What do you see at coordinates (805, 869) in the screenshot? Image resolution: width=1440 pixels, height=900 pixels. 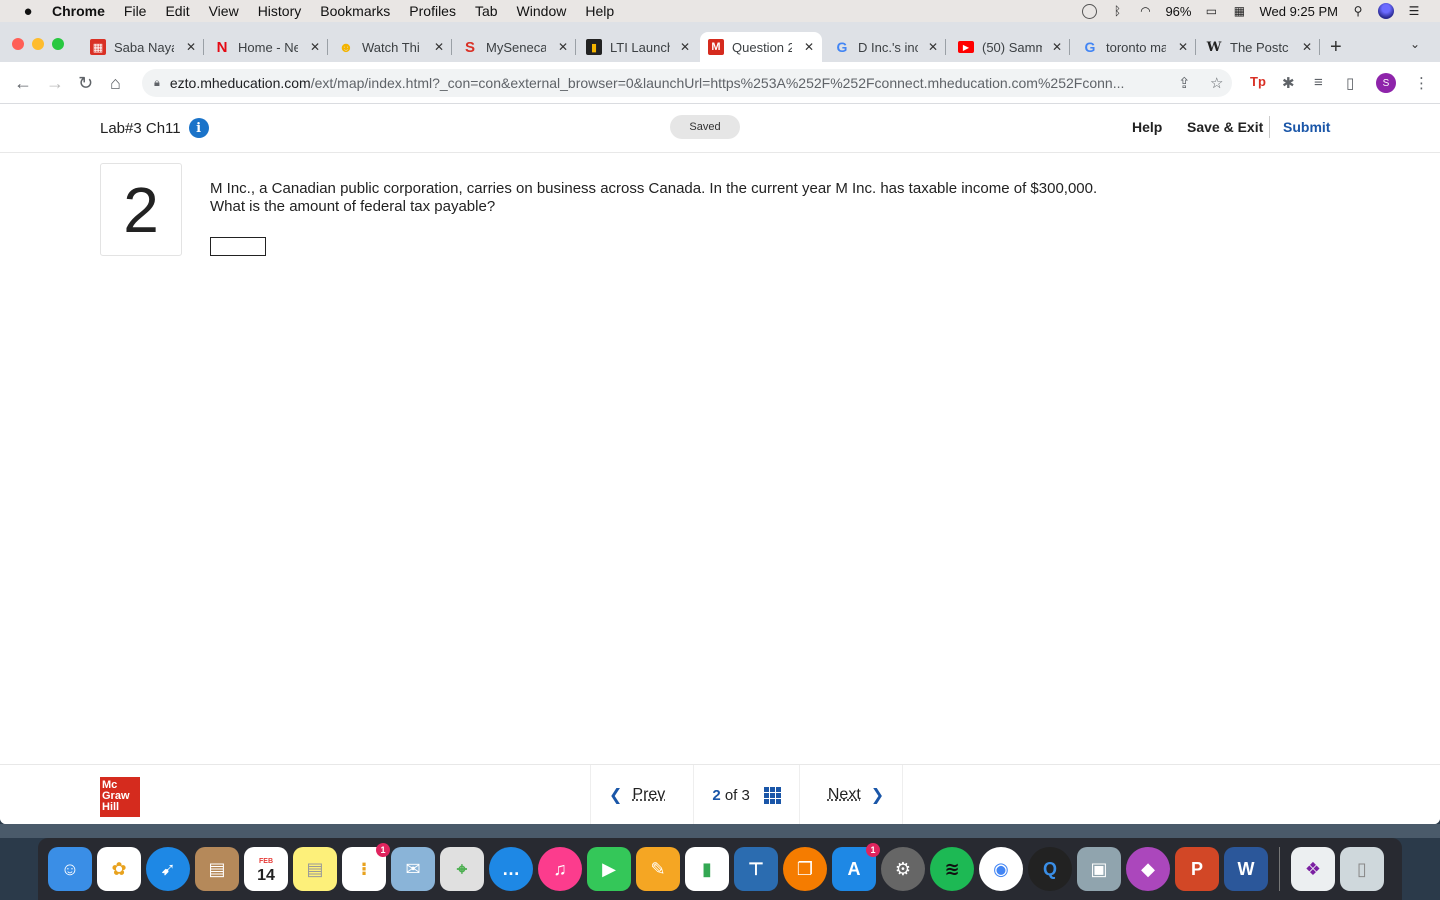 I see `books-icon: ❐` at bounding box center [805, 869].